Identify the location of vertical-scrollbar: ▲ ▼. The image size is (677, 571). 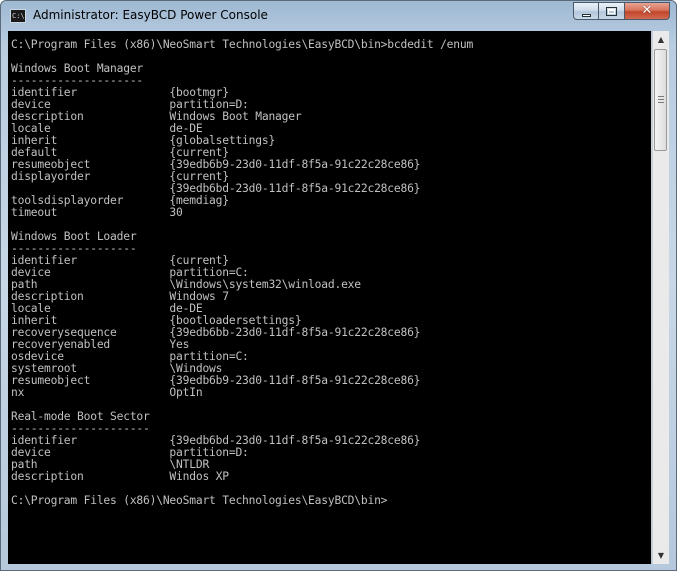
(660, 297).